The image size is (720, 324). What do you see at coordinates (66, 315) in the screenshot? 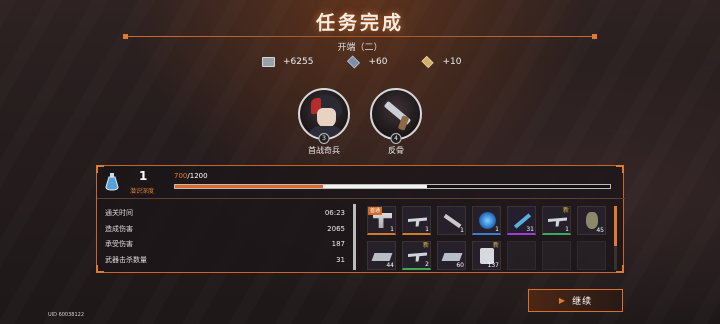
I see `user-id: UID 60038122` at bounding box center [66, 315].